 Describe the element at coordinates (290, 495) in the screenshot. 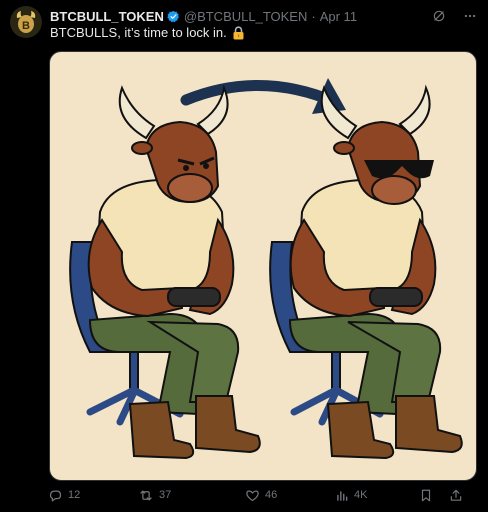

I see `like-button: 46` at that location.